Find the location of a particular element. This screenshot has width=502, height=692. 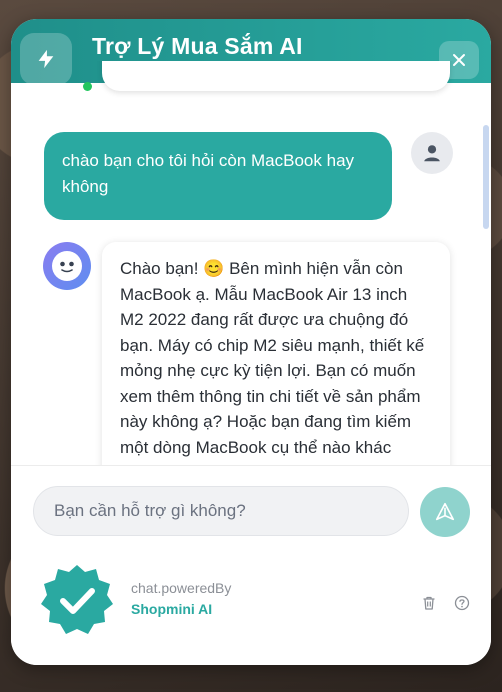

user-icon is located at coordinates (432, 153).